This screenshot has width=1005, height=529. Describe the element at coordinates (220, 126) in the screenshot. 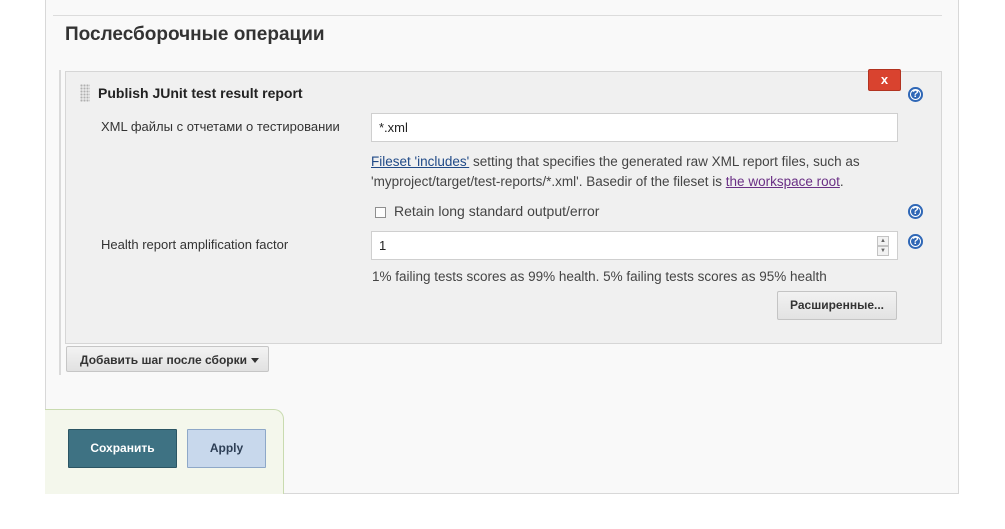

I see `xml-files-label: XML файлы с отчетами о тестировании` at that location.